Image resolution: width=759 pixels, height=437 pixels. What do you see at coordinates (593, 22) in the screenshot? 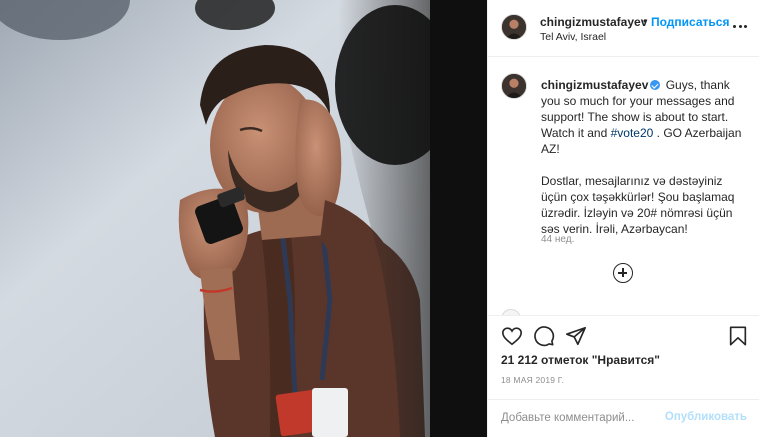
I see `author-username-link: chingizmustafayev` at bounding box center [593, 22].